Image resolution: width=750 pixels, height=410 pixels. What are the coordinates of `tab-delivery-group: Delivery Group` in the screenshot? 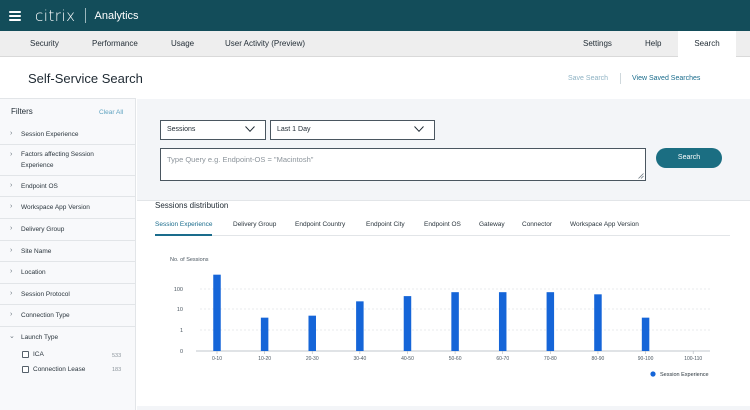 It's located at (254, 225).